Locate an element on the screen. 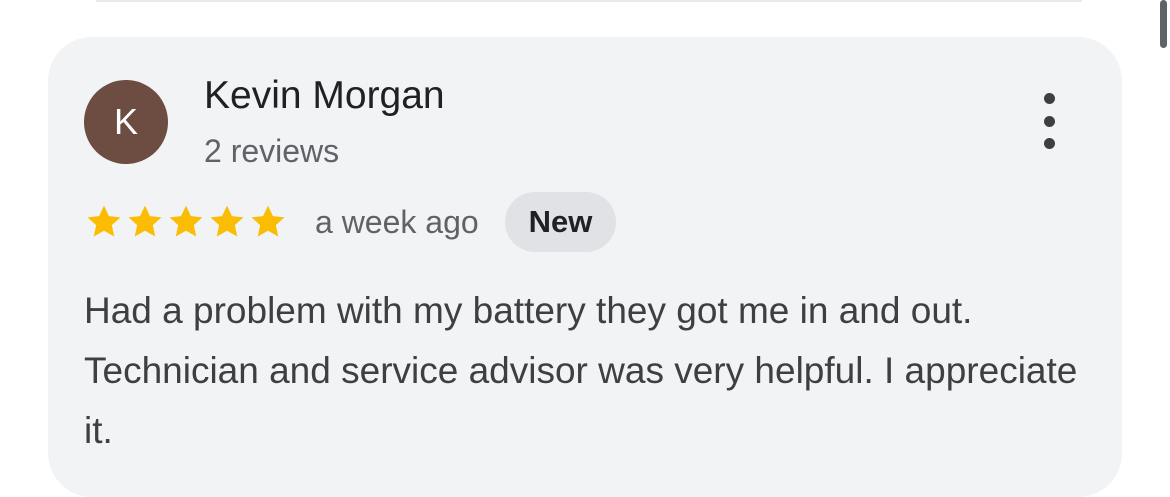 The height and width of the screenshot is (497, 1170). avatar-initial: K is located at coordinates (125, 121).